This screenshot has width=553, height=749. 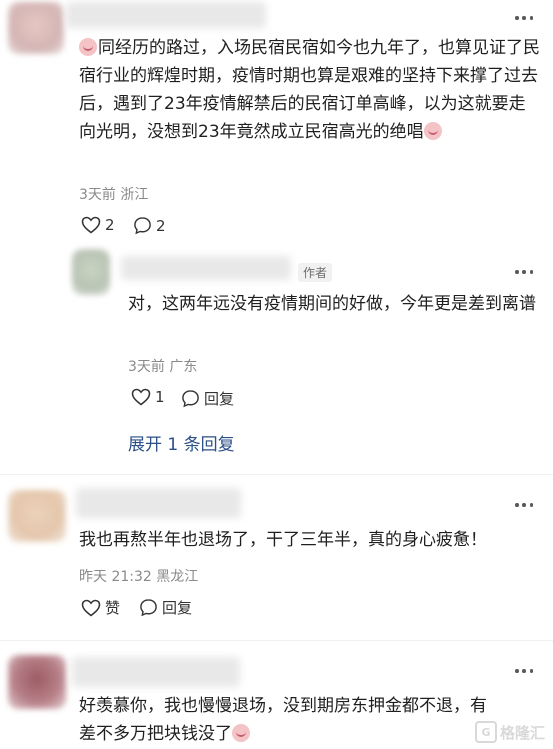 I want to click on reply-reply-button: 回复, so click(x=207, y=398).